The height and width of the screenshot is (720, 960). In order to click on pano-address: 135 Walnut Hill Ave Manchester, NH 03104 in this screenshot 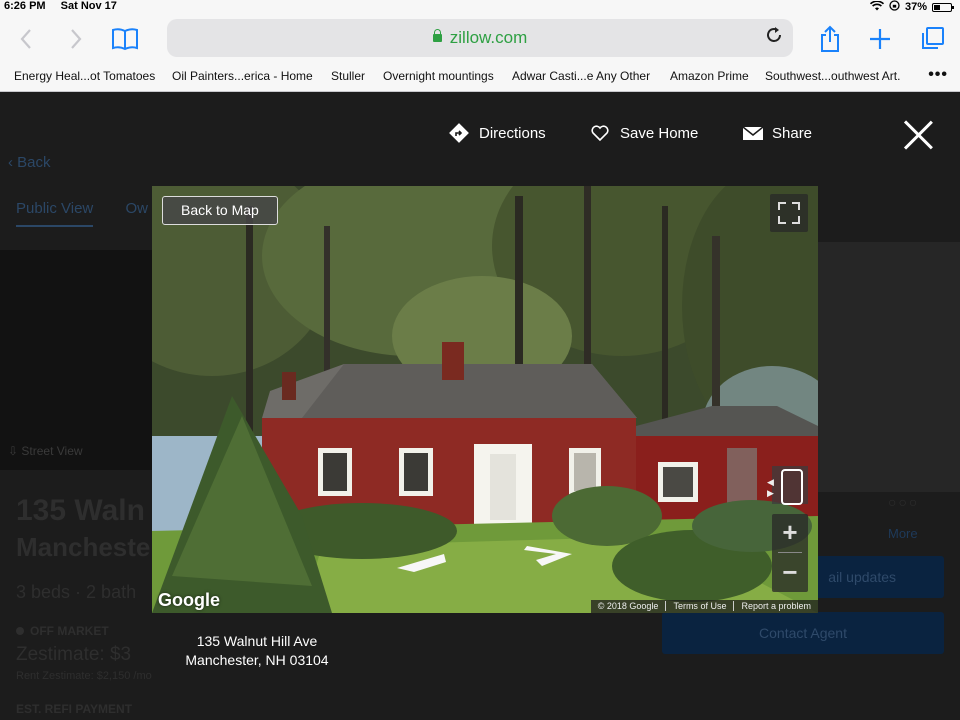, I will do `click(257, 651)`.